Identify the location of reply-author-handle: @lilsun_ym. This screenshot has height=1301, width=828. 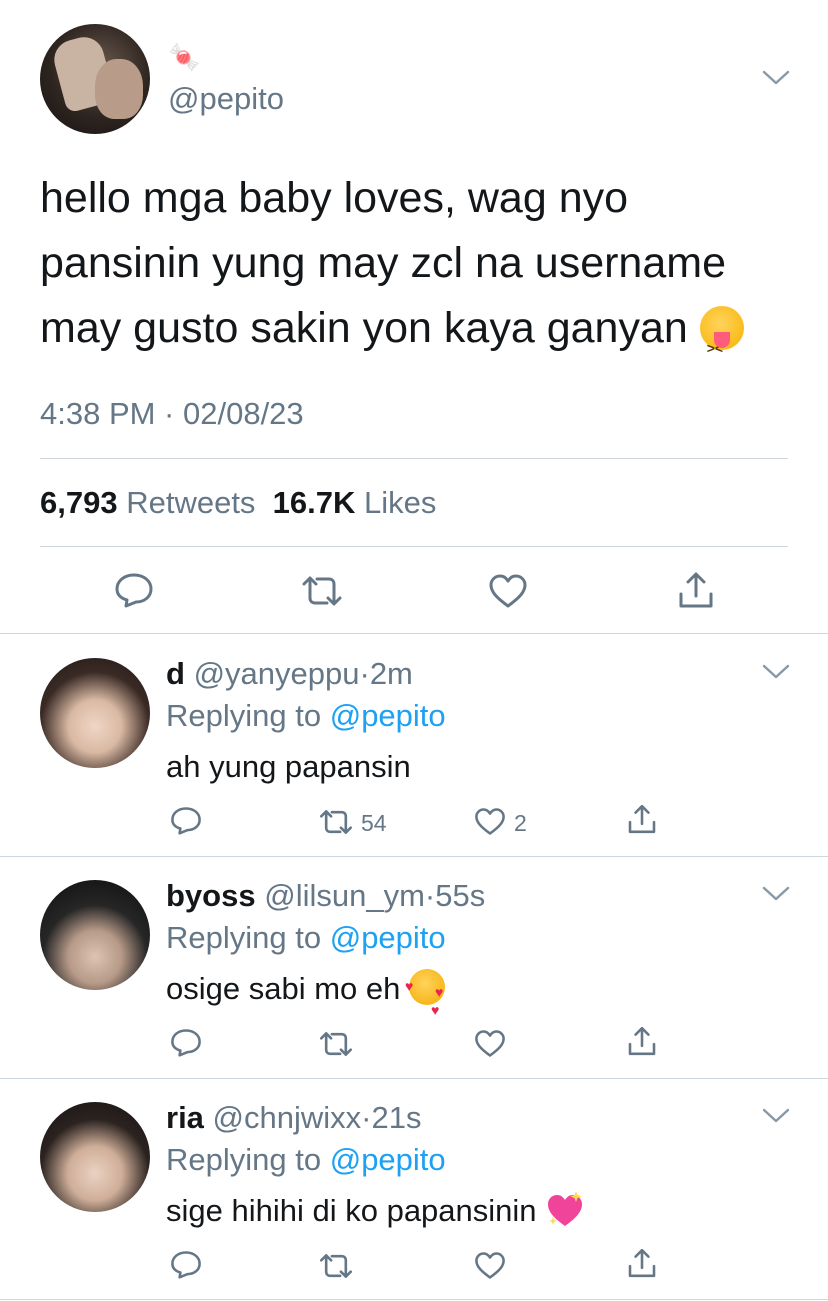
(344, 895).